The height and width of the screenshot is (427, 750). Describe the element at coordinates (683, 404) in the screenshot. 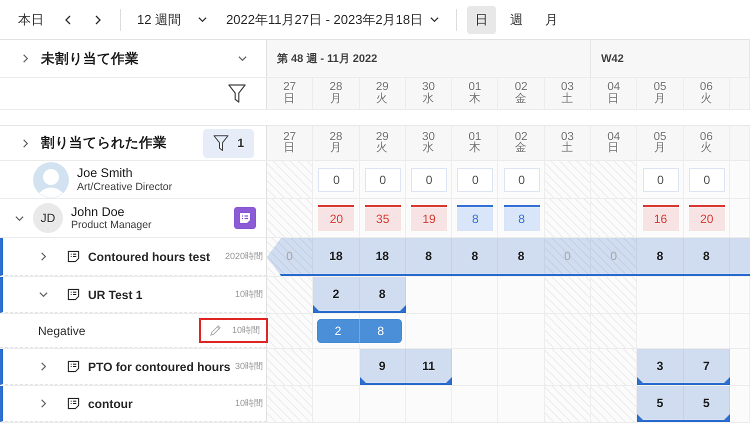

I see `task-bar: 5 5` at that location.